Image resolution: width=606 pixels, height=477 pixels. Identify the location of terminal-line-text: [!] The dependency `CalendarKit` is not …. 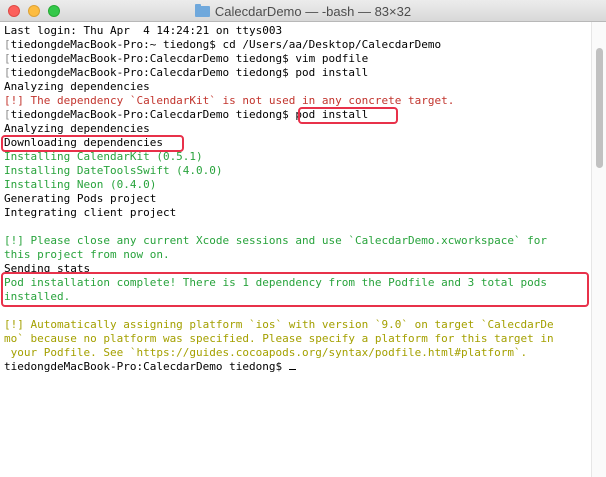
(229, 100).